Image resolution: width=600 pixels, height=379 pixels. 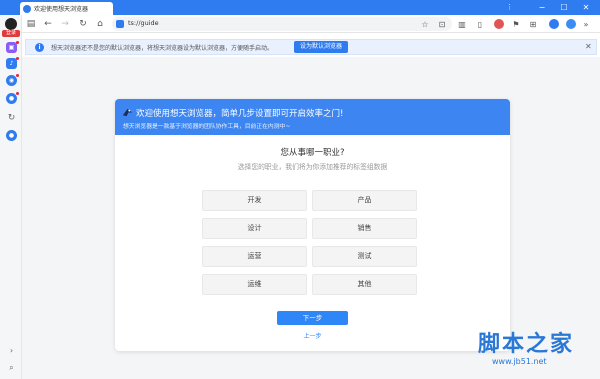 What do you see at coordinates (11, 197) in the screenshot?
I see `sidebar: 登录 ▣ ♪ ◉ ● ↻ ● › ⌕` at bounding box center [11, 197].